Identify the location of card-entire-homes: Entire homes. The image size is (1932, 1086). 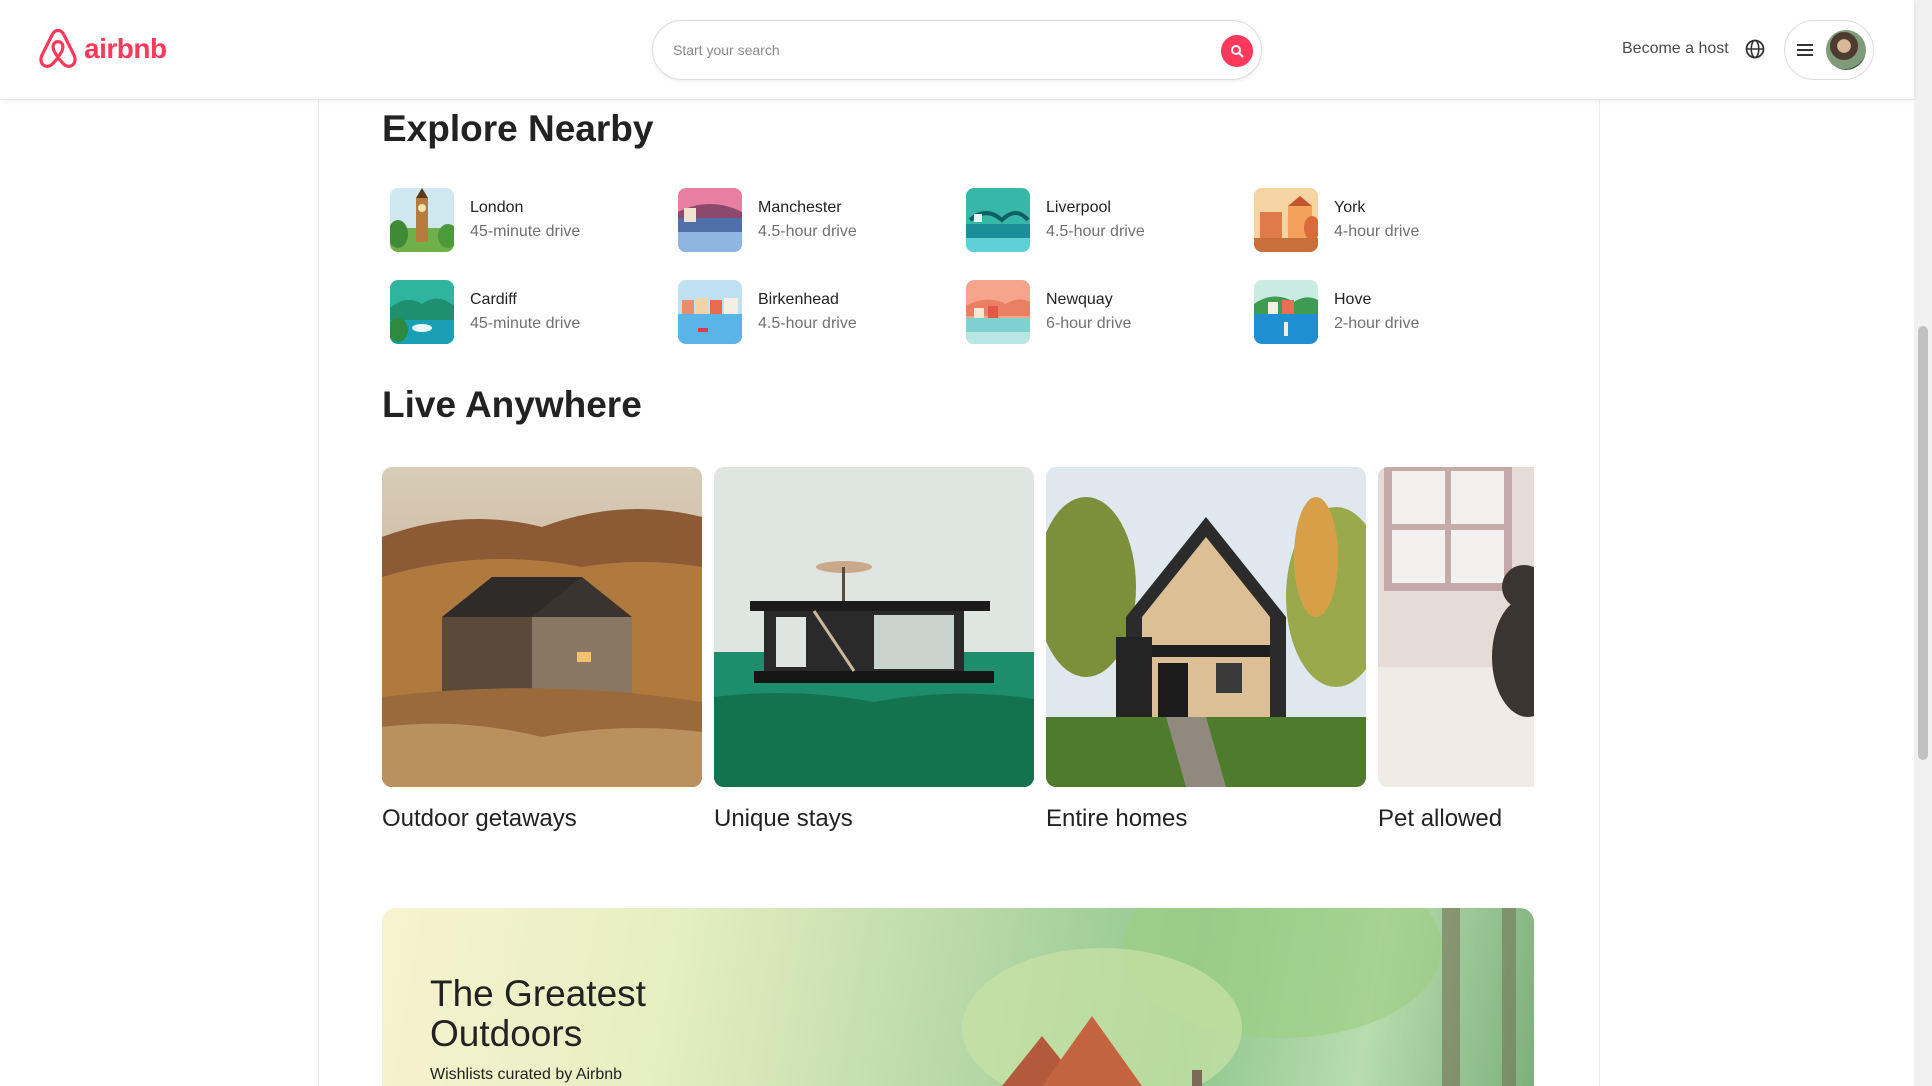
(1206, 650).